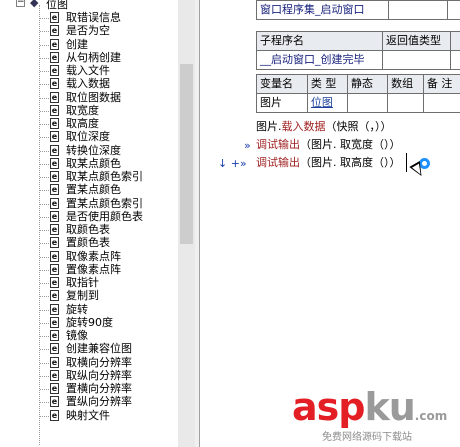 Image resolution: width=460 pixels, height=447 pixels. I want to click on code-line-1-function: 载入数据, so click(303, 126).